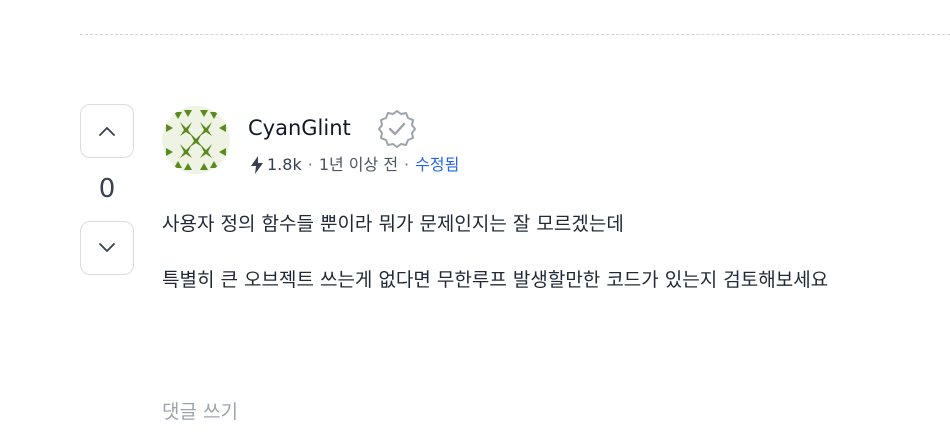 This screenshot has width=950, height=434. I want to click on chevron-down-icon, so click(107, 247).